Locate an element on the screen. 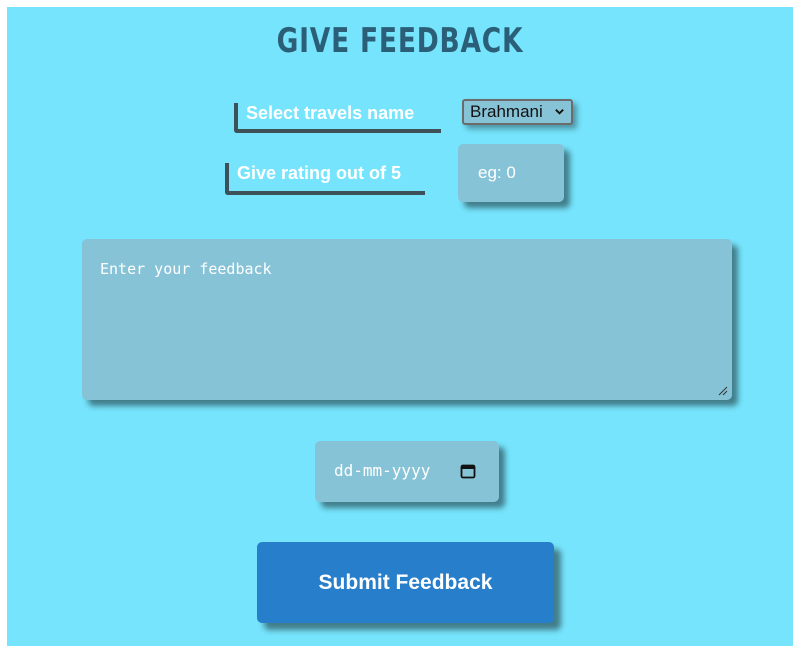  travels-select: Brahmani is located at coordinates (517, 112).